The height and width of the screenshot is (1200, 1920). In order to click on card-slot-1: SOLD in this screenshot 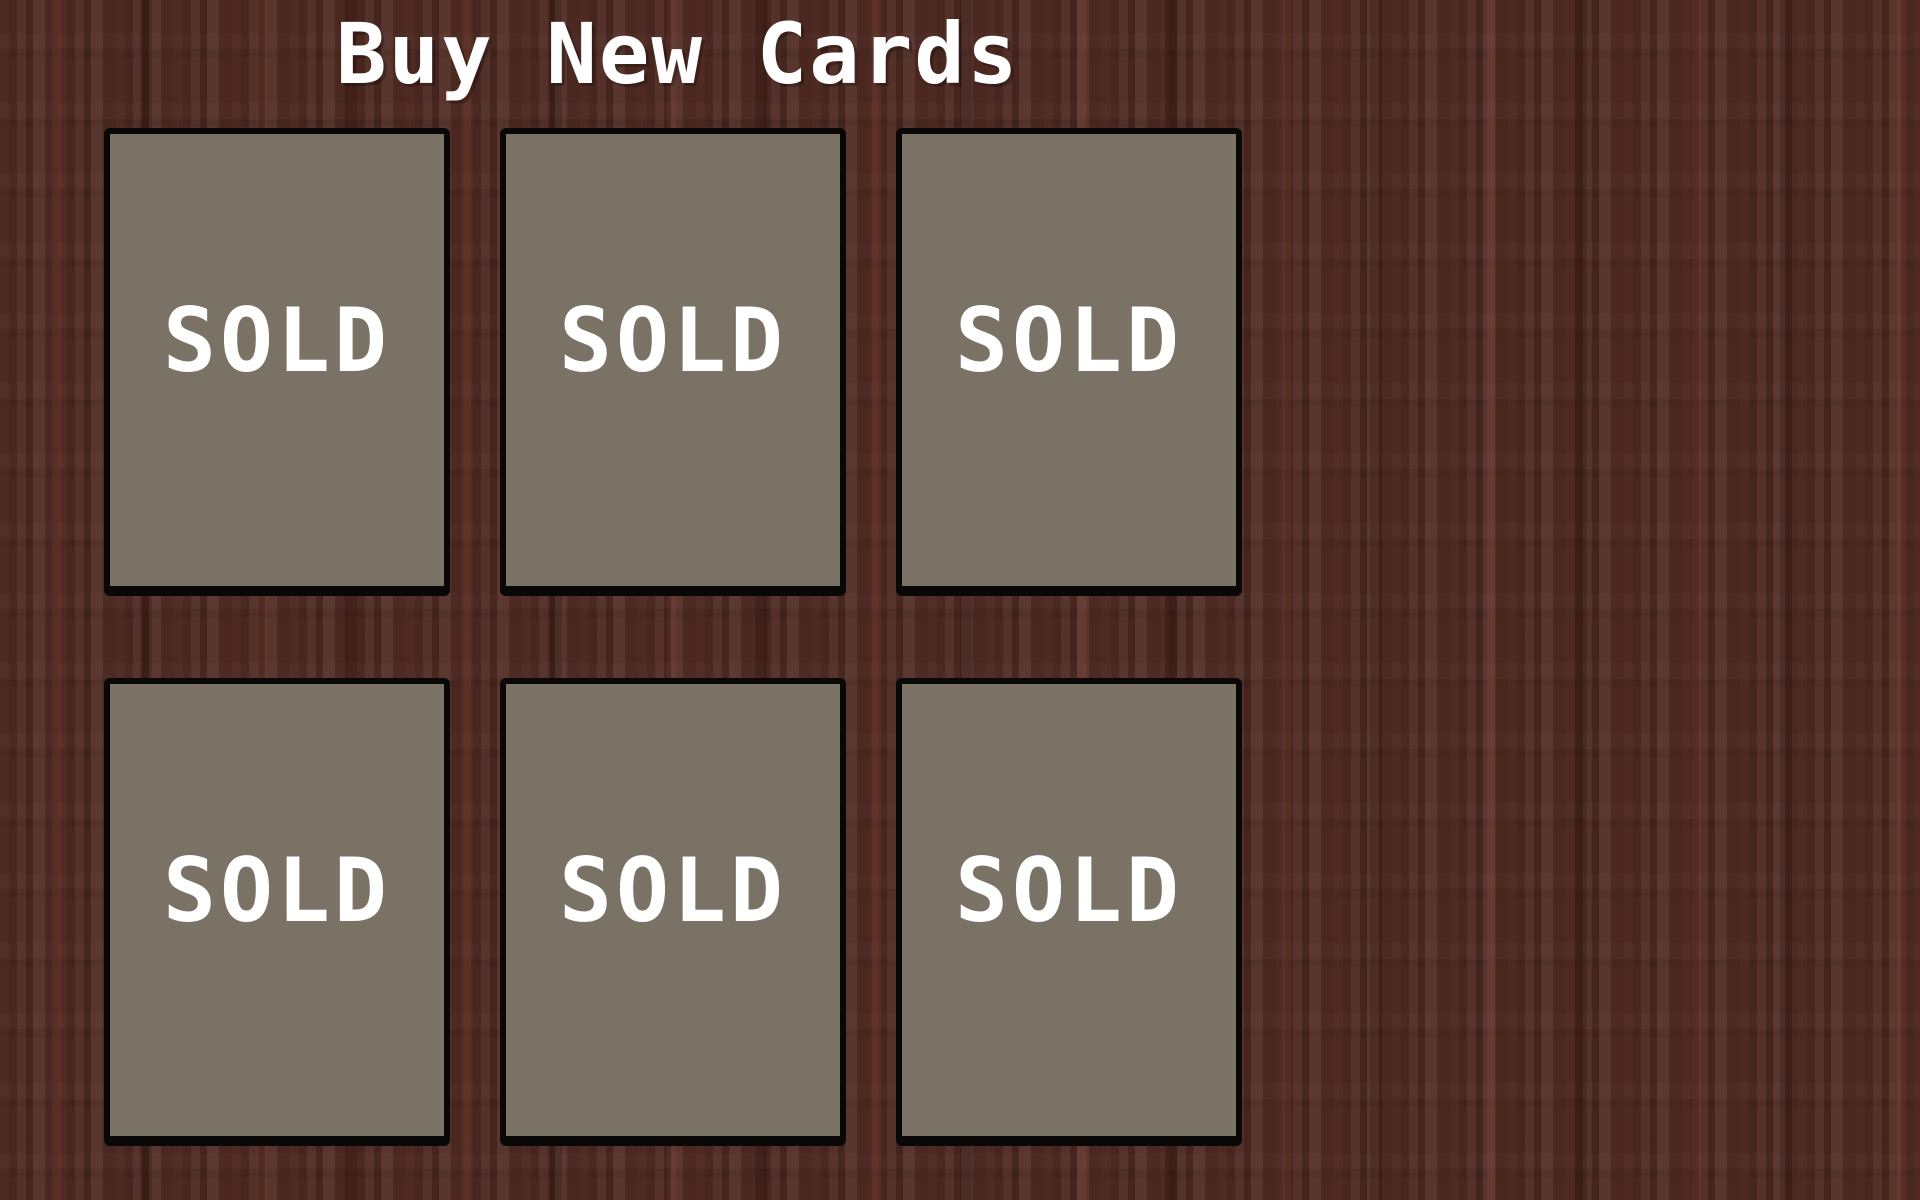, I will do `click(277, 360)`.